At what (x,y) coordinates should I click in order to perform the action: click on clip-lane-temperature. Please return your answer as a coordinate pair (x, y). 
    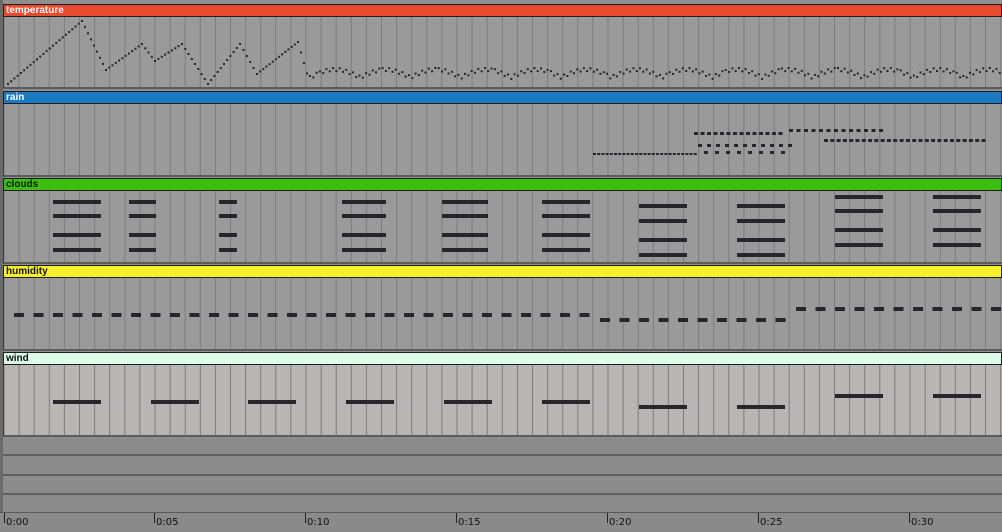
    Looking at the image, I should click on (502, 53).